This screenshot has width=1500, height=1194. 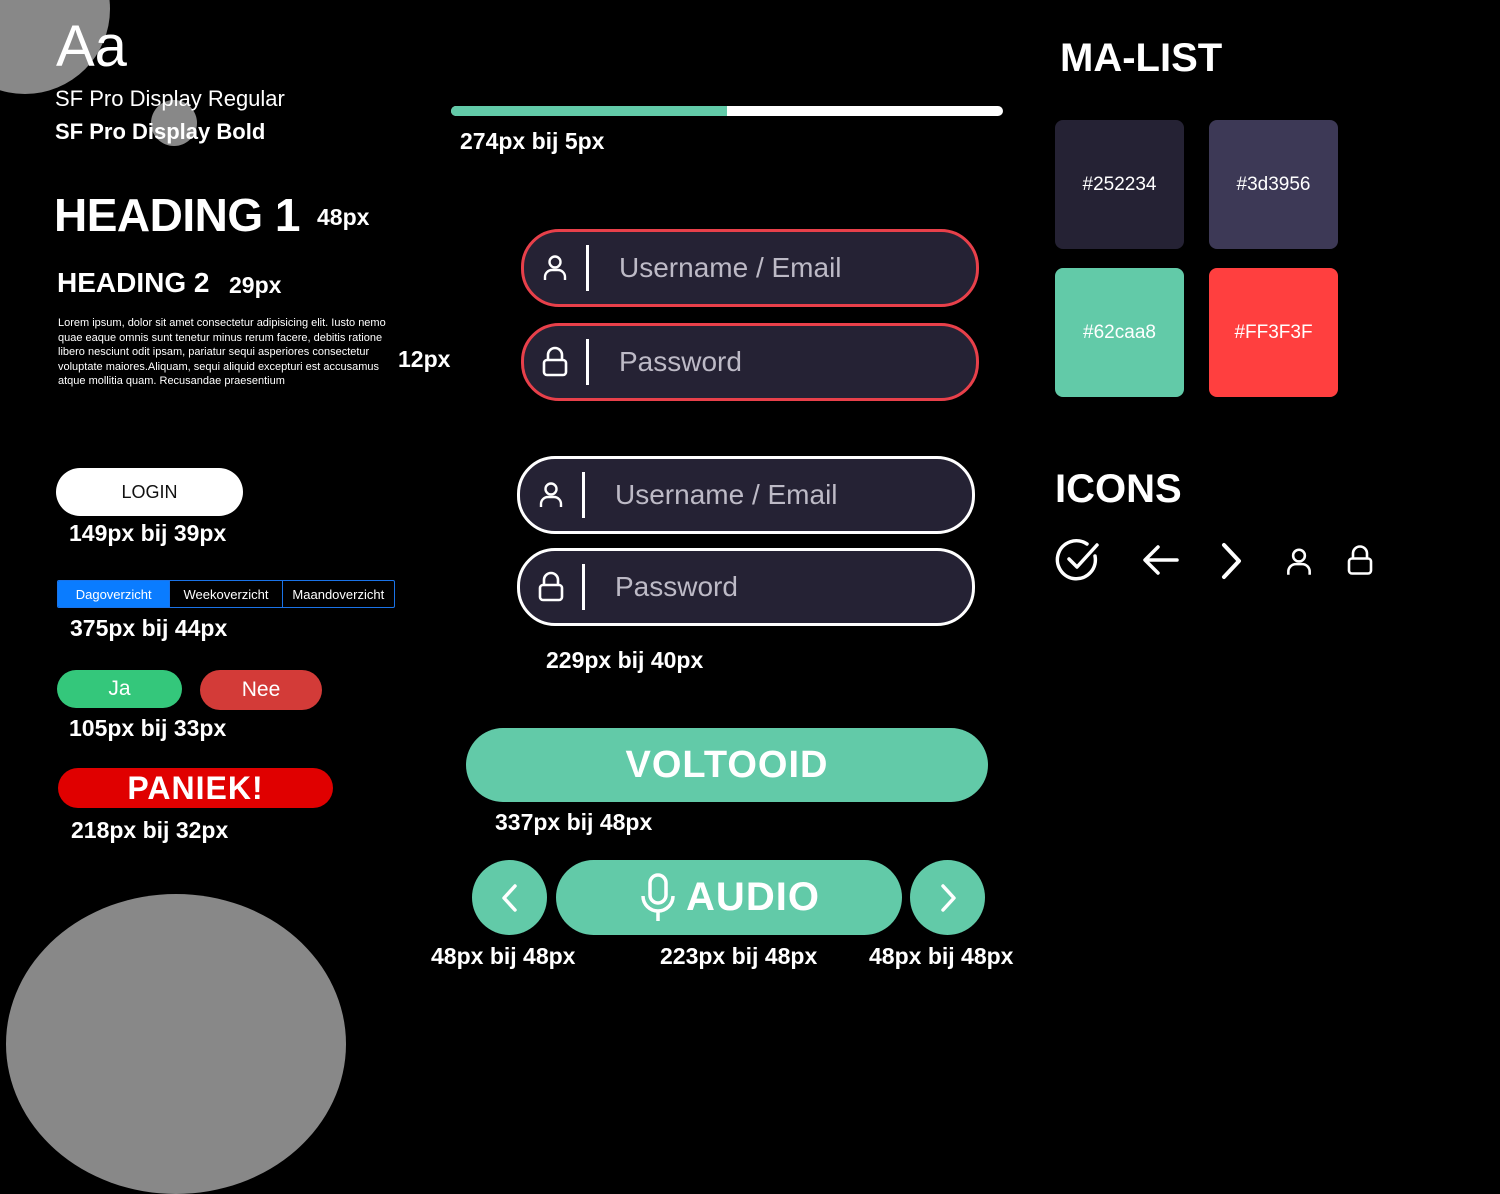 I want to click on username-field-error: Username / Email, so click(x=750, y=268).